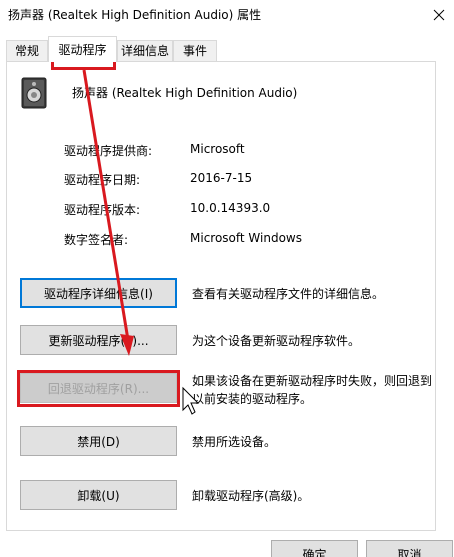 The height and width of the screenshot is (557, 454). I want to click on driver-details-desc: 查看有关驱动程序文件的详细信息。, so click(288, 294).